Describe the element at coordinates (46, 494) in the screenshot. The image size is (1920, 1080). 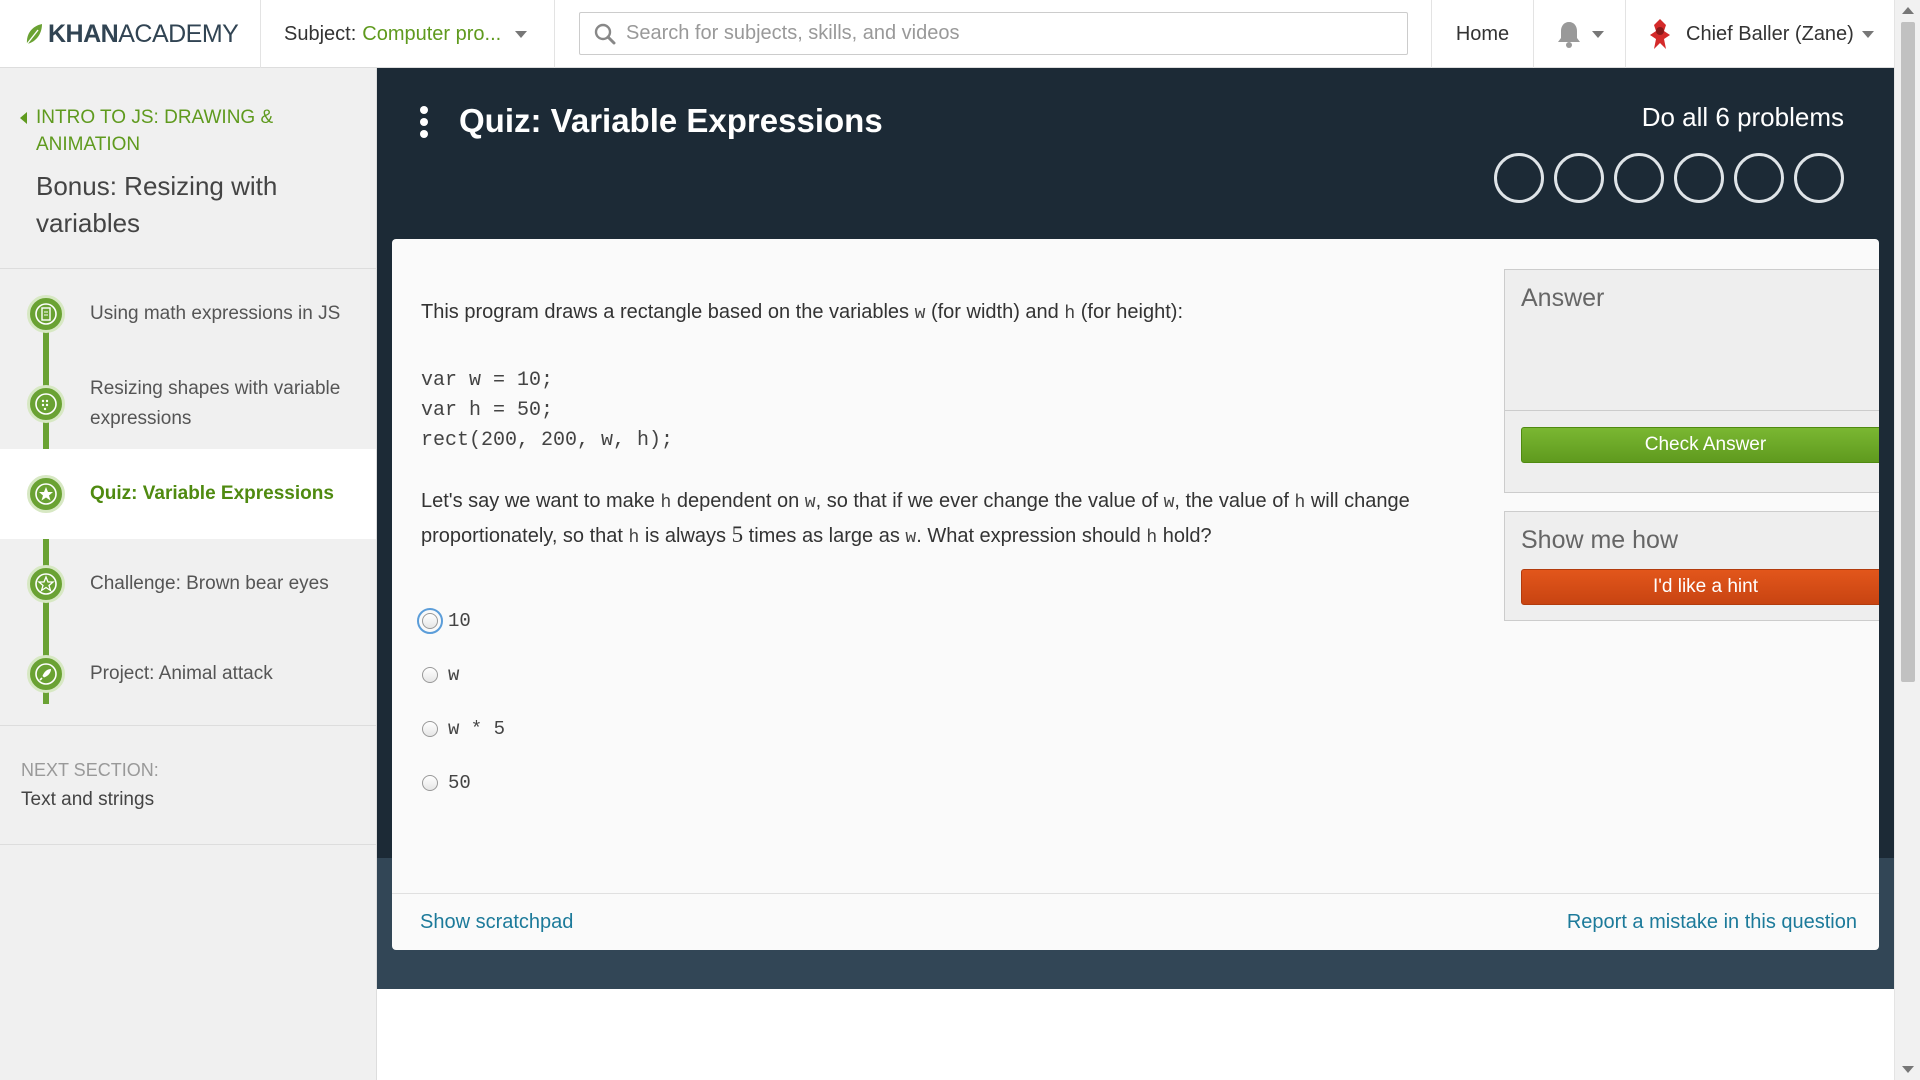
I see `star-icon` at that location.